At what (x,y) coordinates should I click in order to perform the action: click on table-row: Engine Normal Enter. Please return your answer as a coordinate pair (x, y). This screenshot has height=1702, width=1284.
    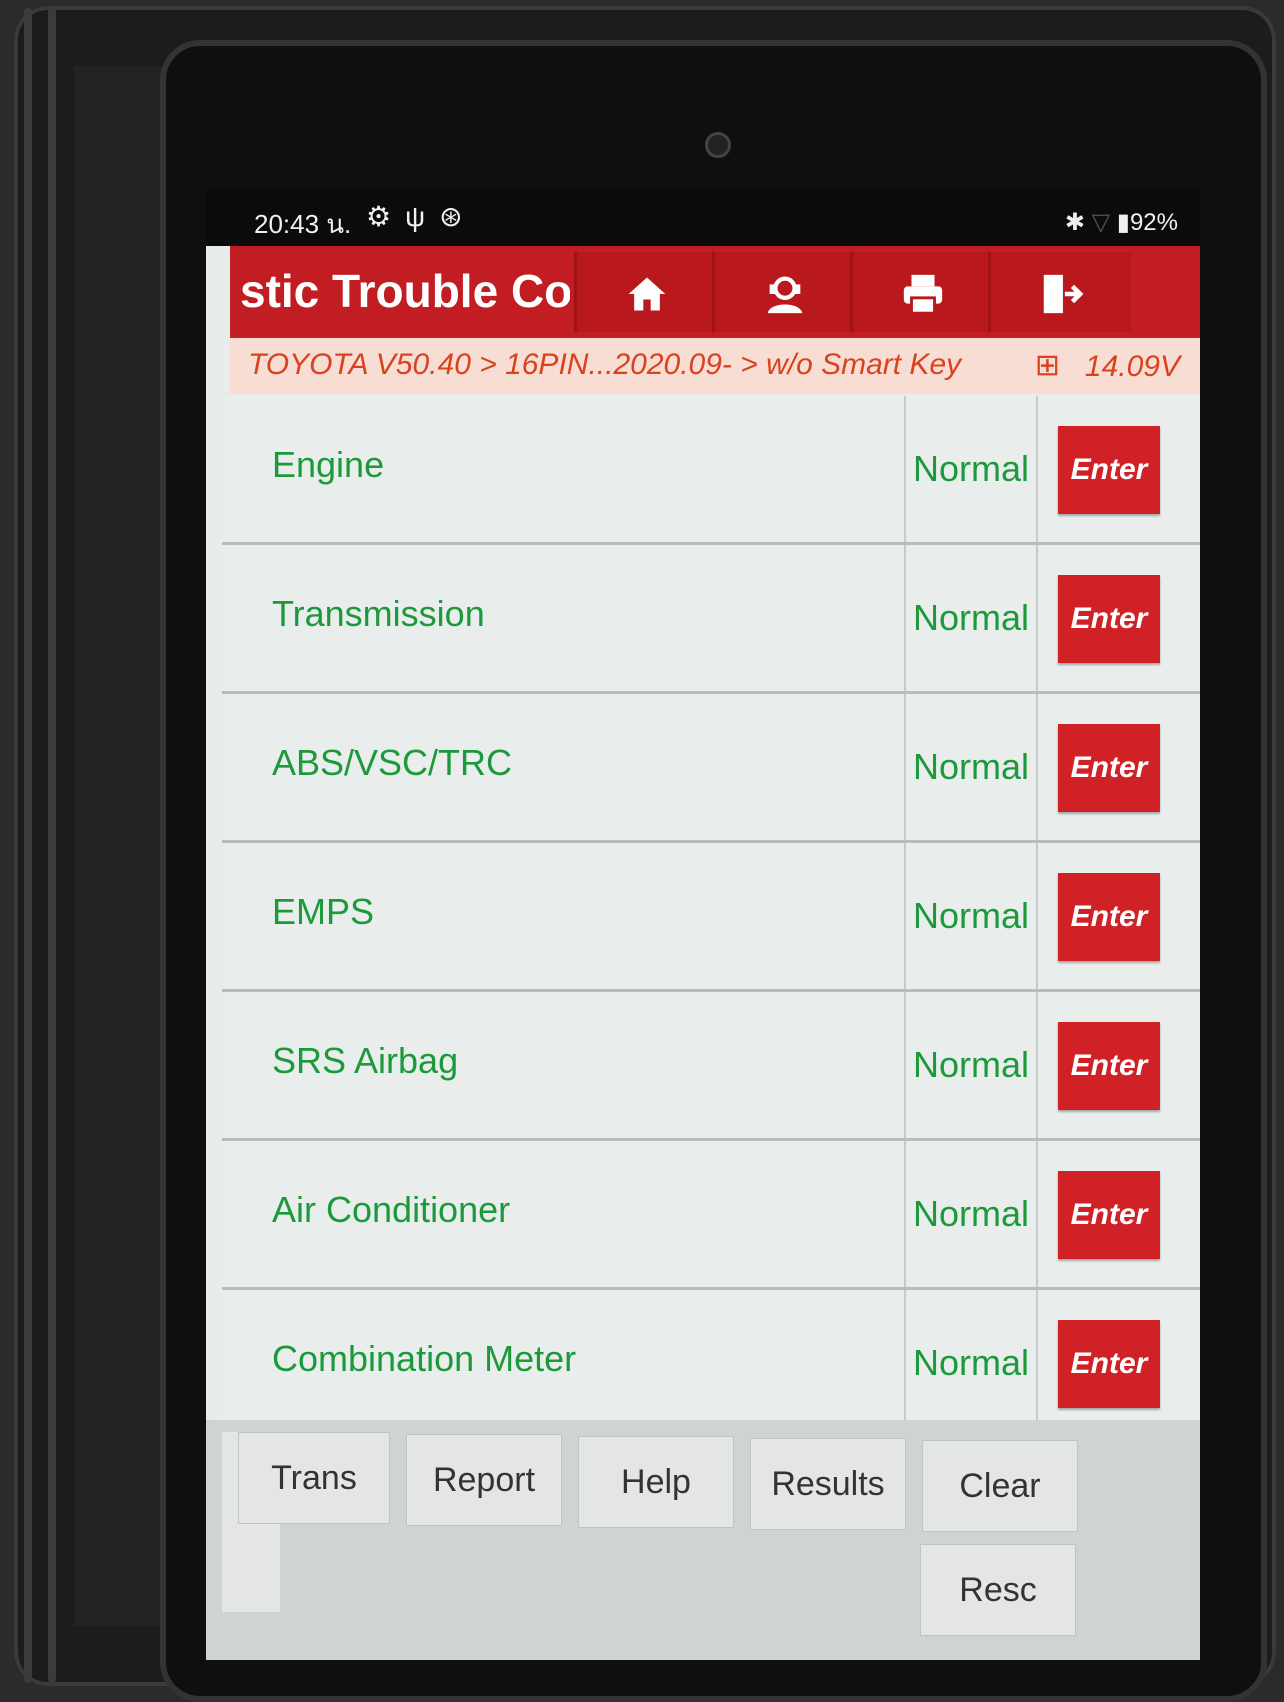
    Looking at the image, I should click on (711, 470).